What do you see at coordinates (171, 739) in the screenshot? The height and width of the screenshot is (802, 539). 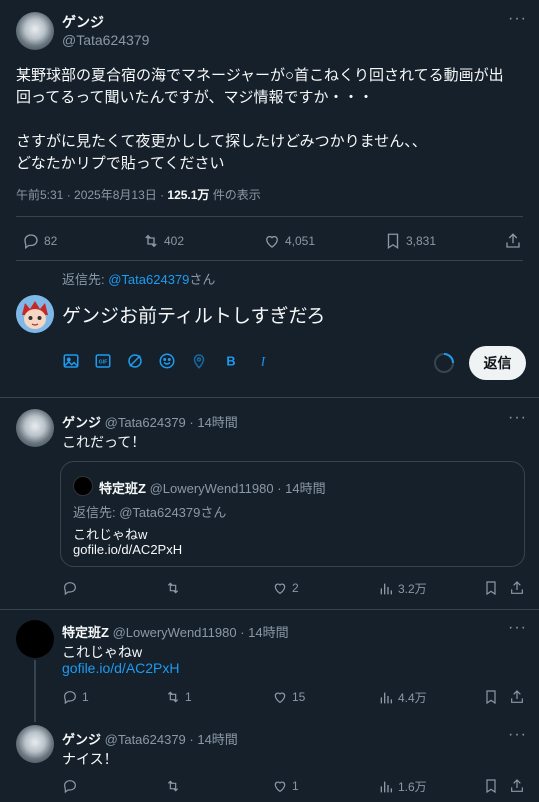 I see `reply3-meta: @Tata624379 · 14時間` at bounding box center [171, 739].